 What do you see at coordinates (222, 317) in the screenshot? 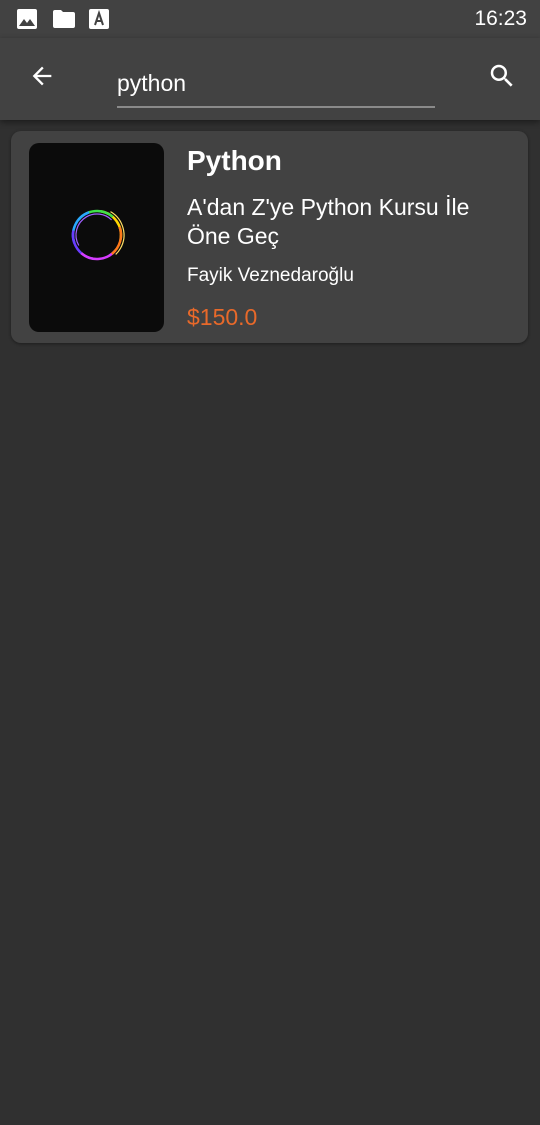
I see `course-price: $150.0` at bounding box center [222, 317].